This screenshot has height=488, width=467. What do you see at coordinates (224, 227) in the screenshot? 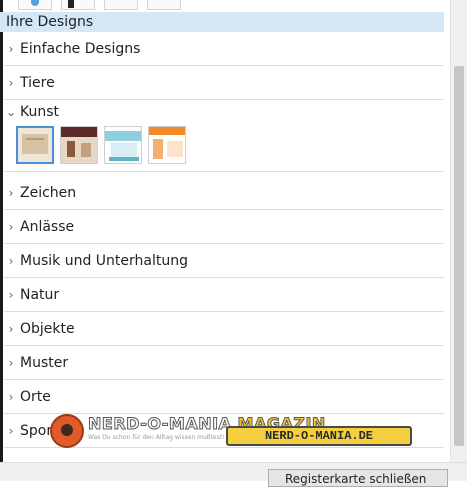
I see `category-anlaesse: › Anlässe` at bounding box center [224, 227].